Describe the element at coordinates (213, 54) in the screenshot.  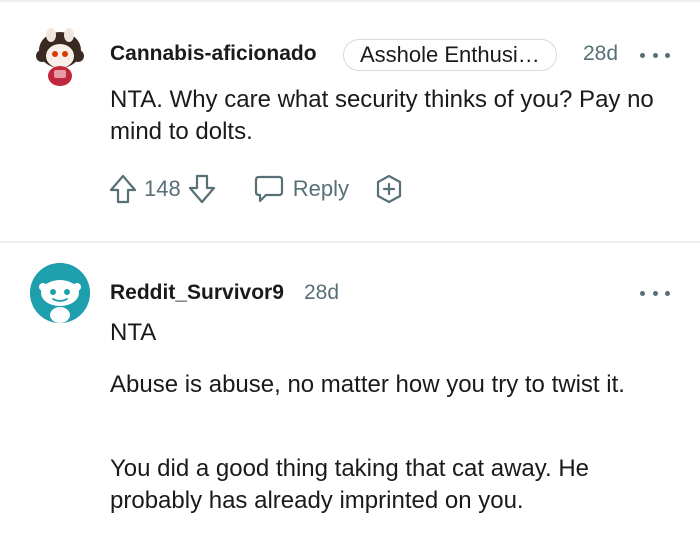
I see `username: Cannabis-aficionado` at that location.